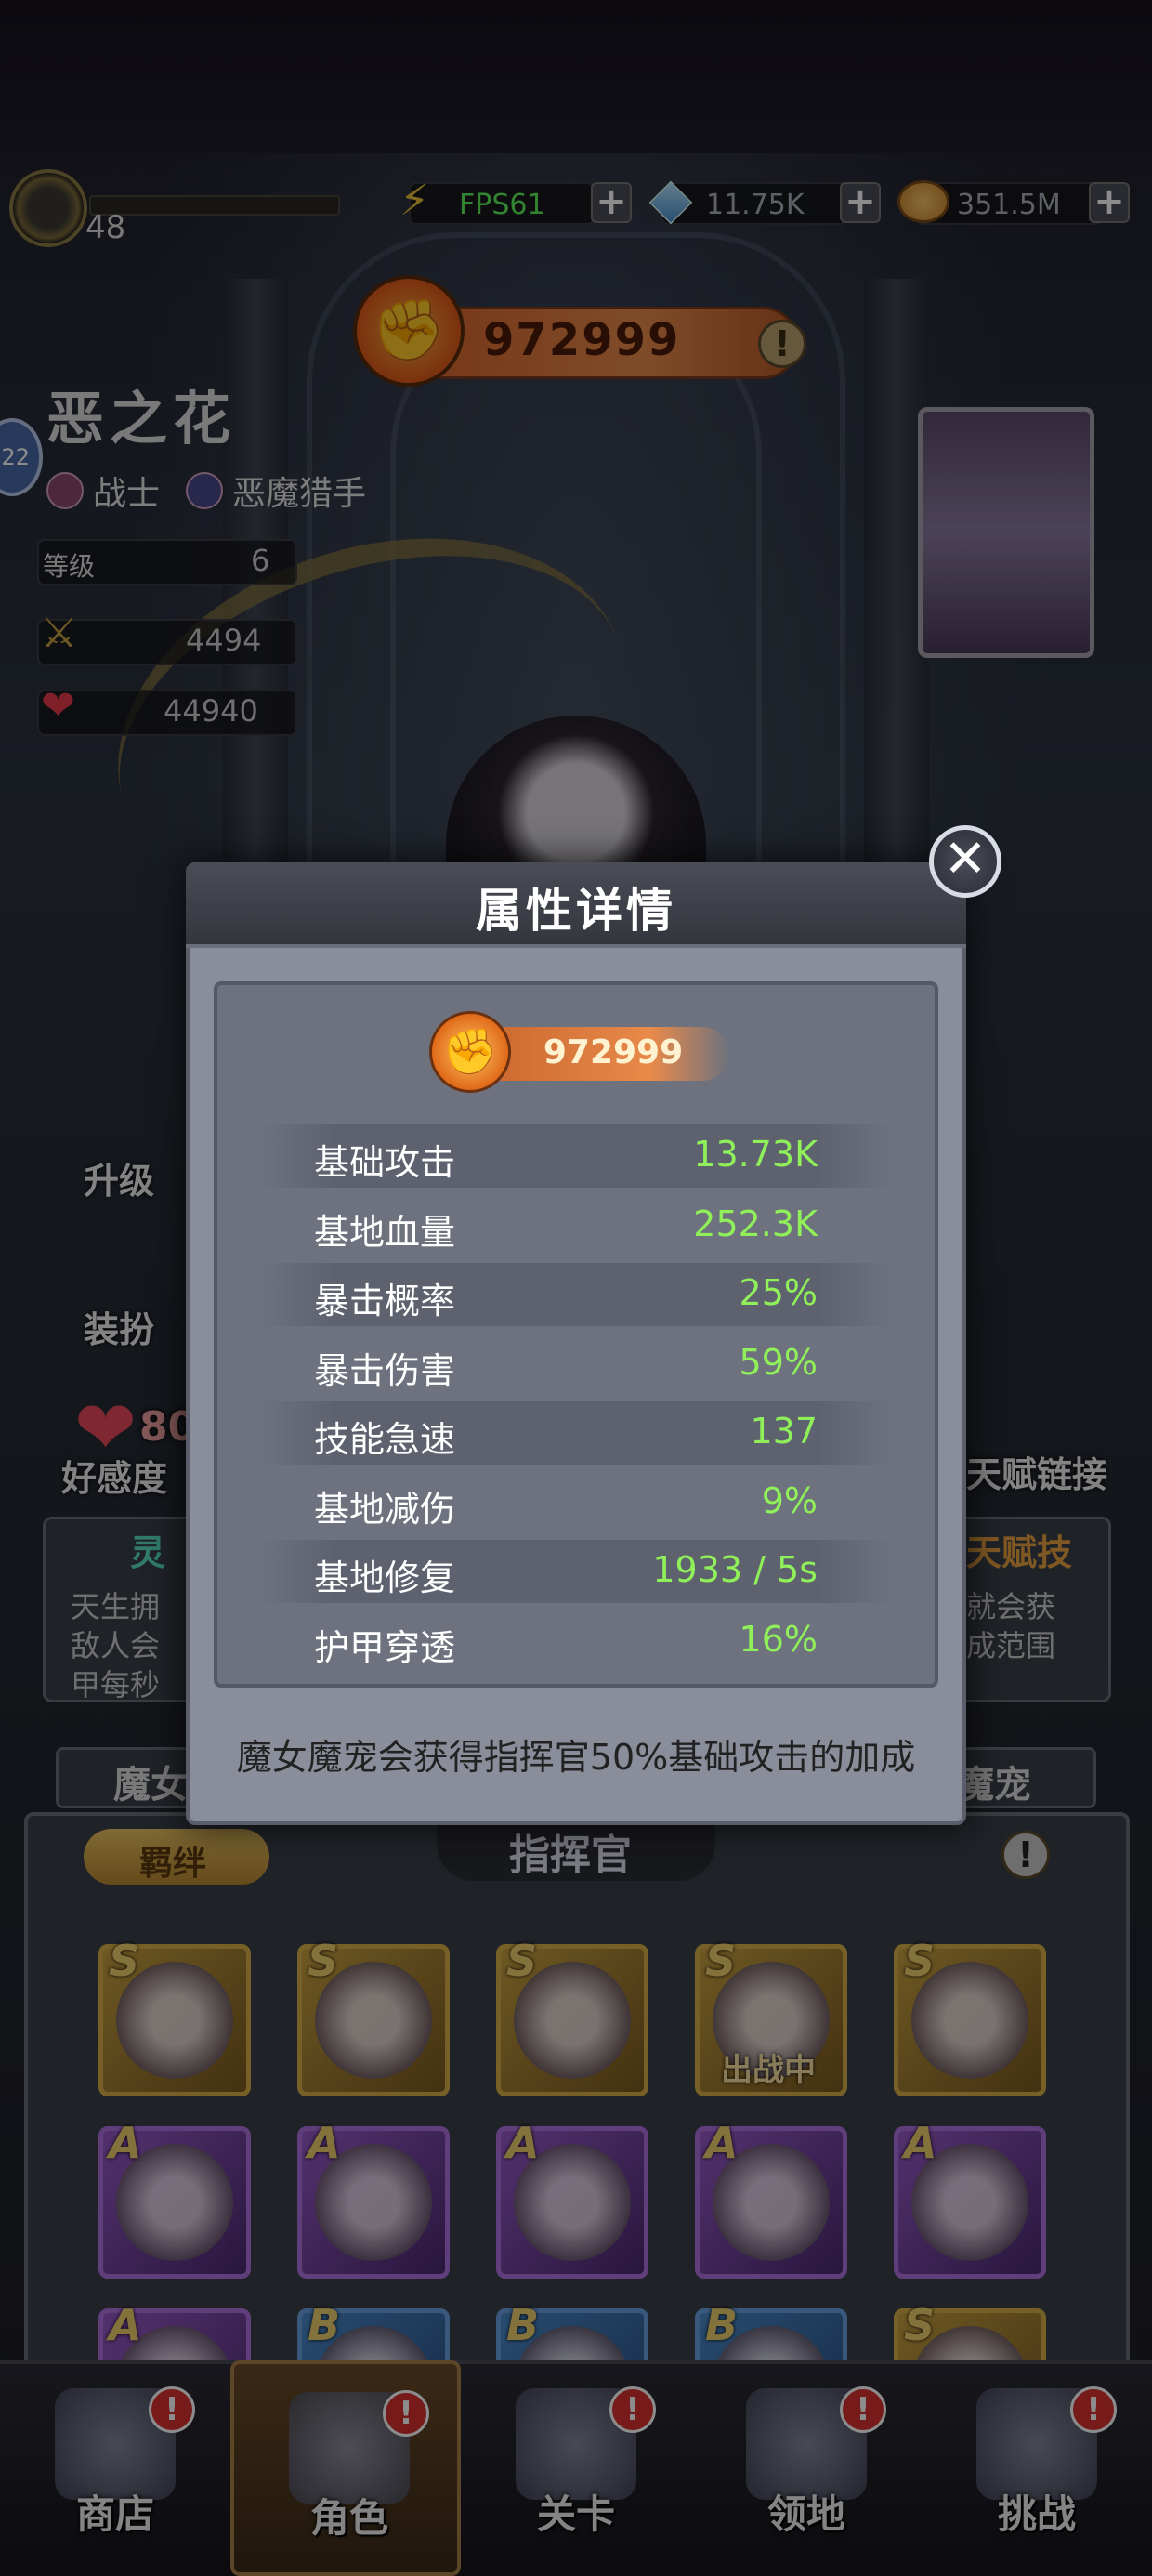  What do you see at coordinates (778, 1362) in the screenshot?
I see `attribute-value: 59%` at bounding box center [778, 1362].